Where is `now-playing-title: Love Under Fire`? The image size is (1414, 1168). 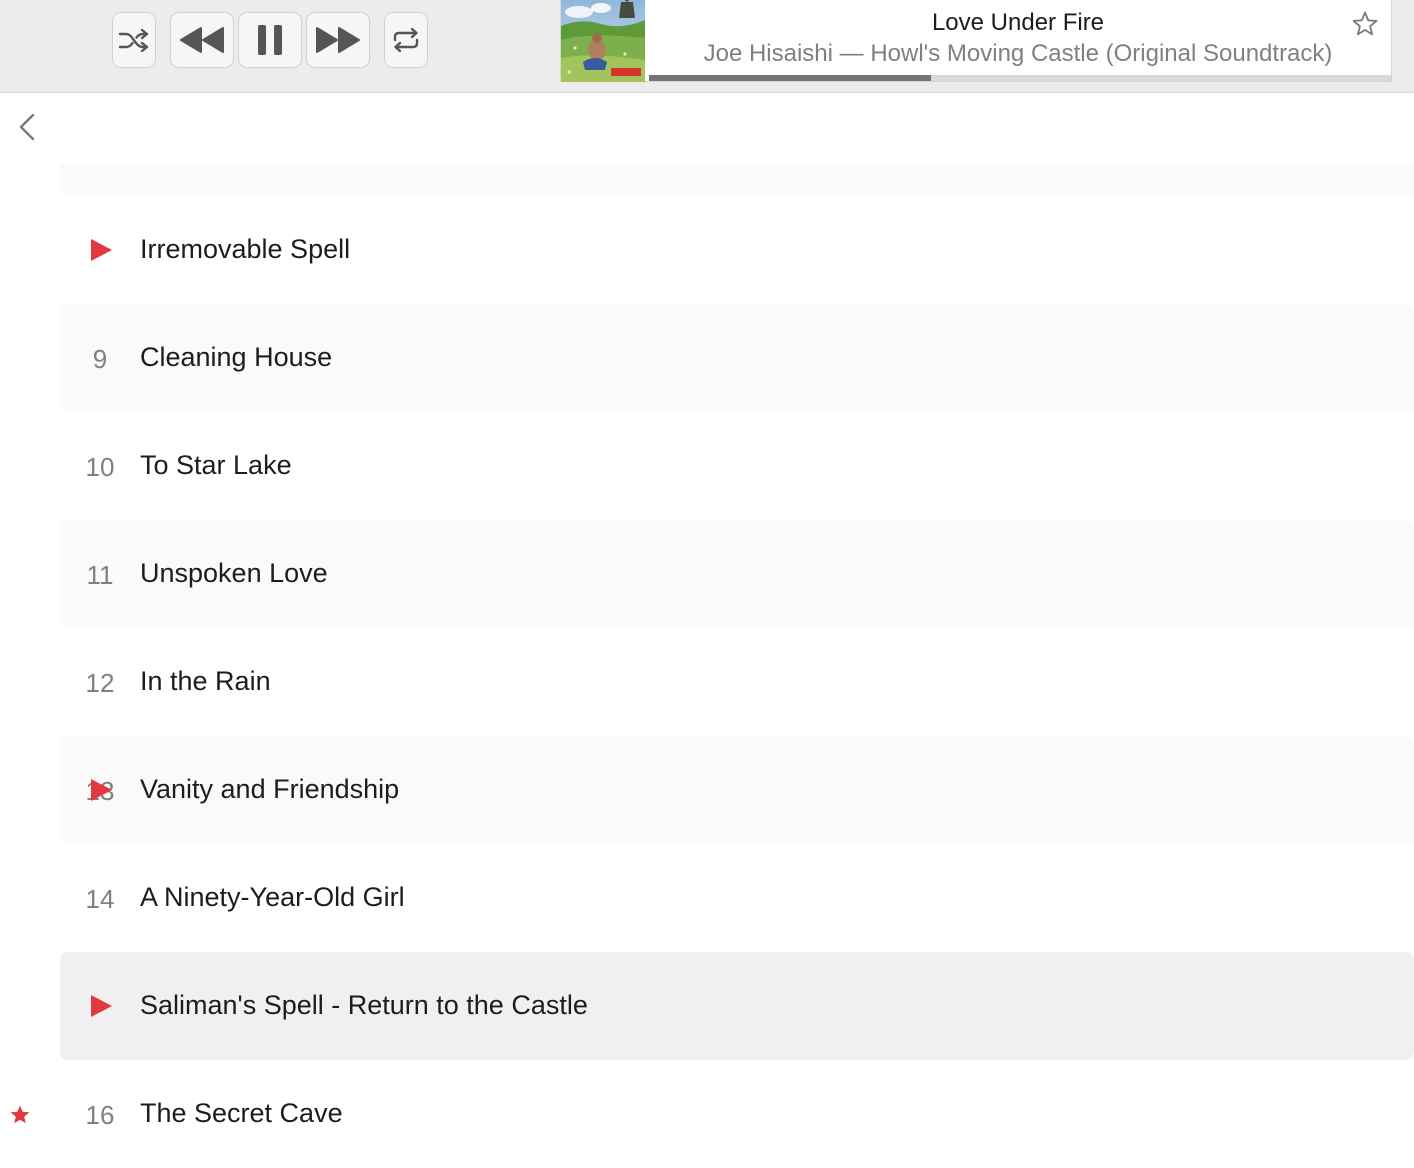 now-playing-title: Love Under Fire is located at coordinates (1018, 22).